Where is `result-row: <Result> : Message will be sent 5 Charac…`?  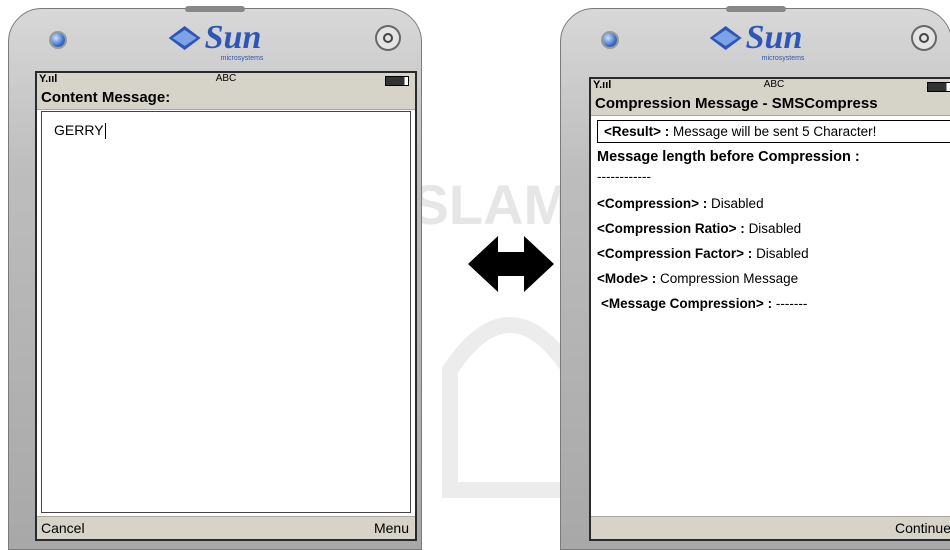
result-row: <Result> : Message will be sent 5 Charac… is located at coordinates (773, 131).